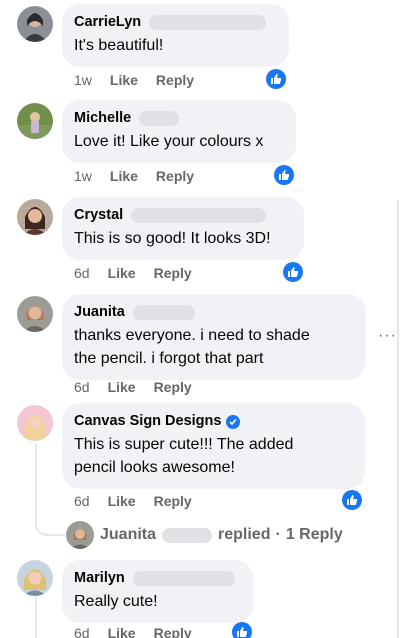 This screenshot has width=400, height=638. I want to click on comment-text: It's beautiful!, so click(119, 45).